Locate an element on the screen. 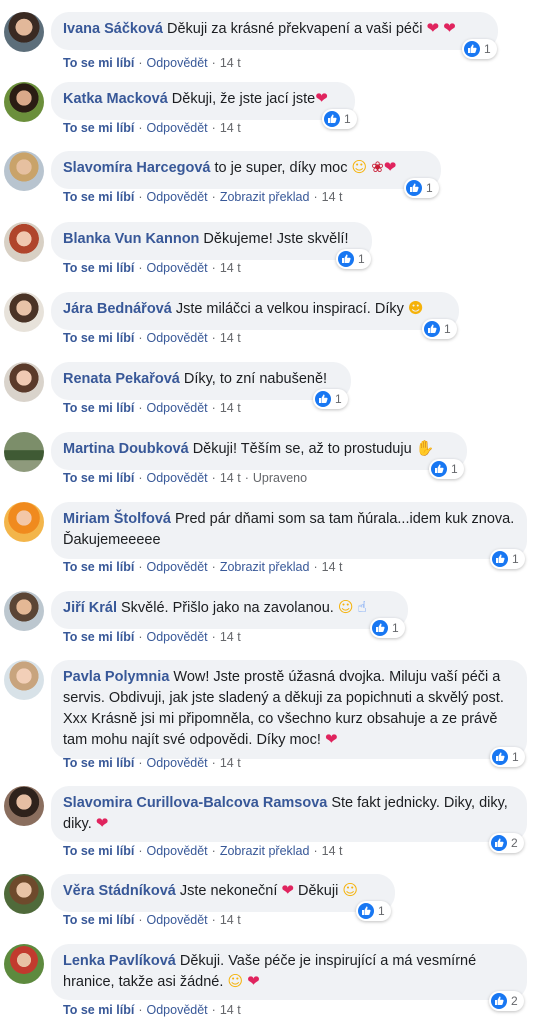 This screenshot has width=559, height=1024. reaction-count-value: 1 is located at coordinates (515, 559).